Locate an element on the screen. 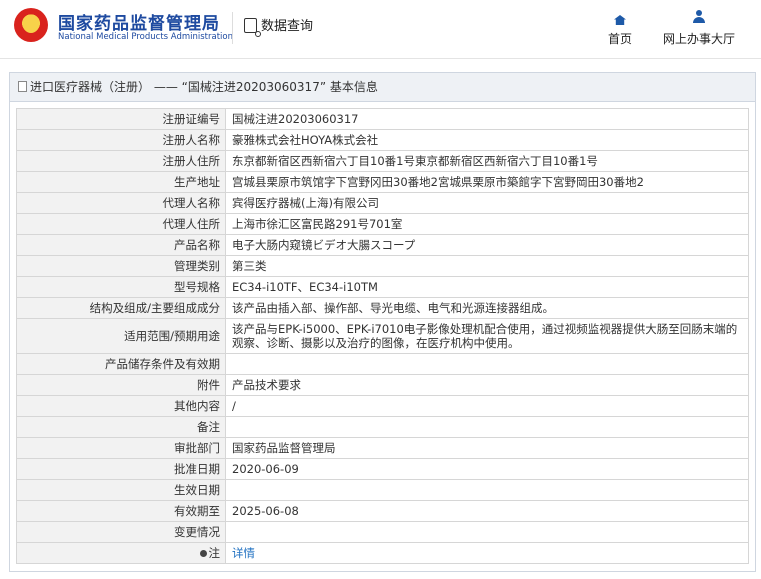 The image size is (761, 579). logo-title-en: National Medical Products Administration is located at coordinates (145, 37).